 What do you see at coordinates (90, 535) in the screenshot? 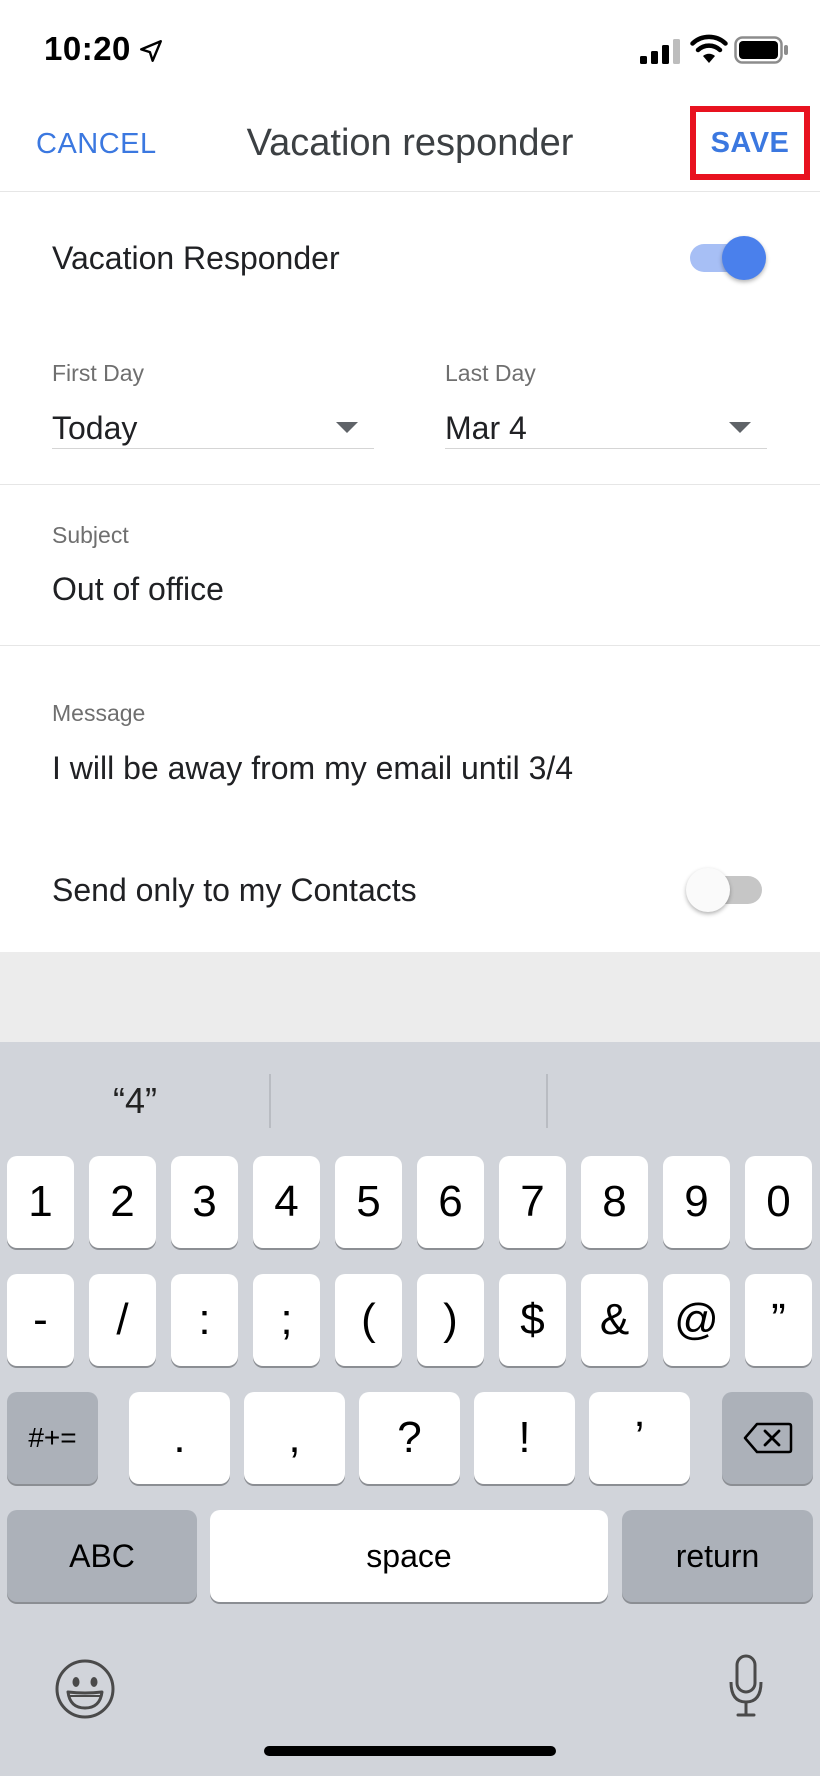
I see `subject-label: Subject` at bounding box center [90, 535].